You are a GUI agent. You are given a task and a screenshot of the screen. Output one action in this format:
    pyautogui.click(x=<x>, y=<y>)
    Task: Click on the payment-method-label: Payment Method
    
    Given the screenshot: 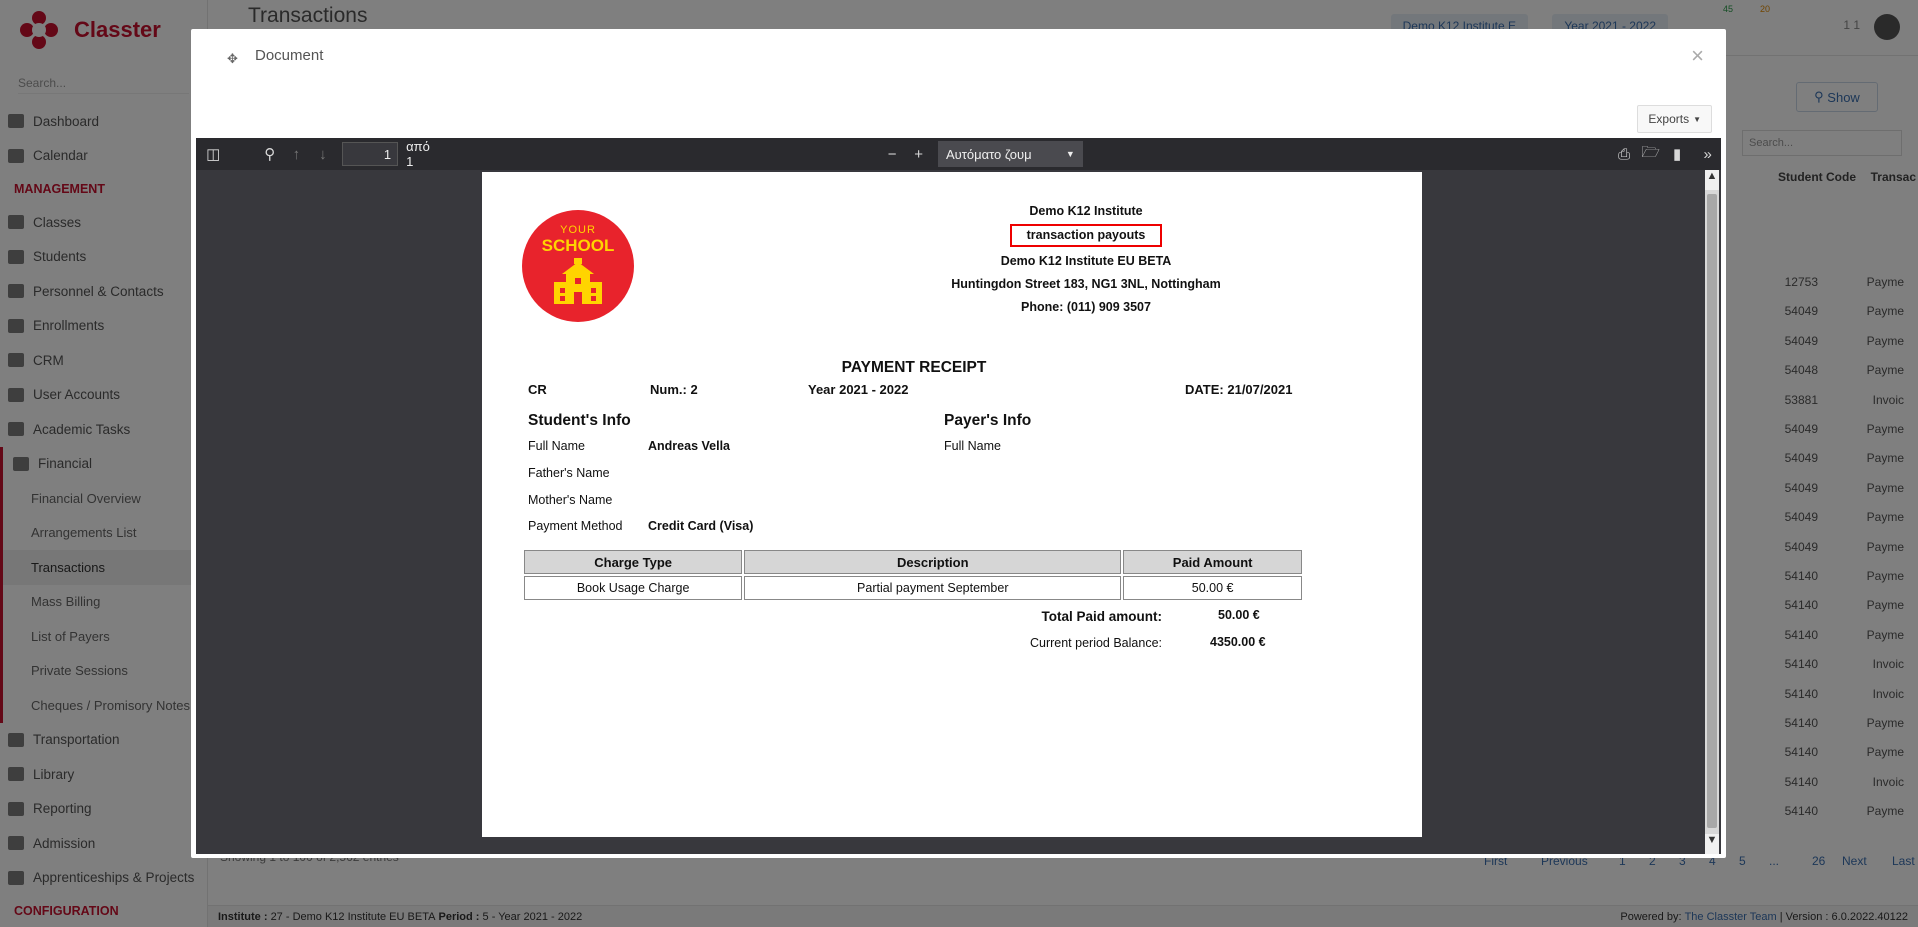 What is the action you would take?
    pyautogui.click(x=575, y=526)
    